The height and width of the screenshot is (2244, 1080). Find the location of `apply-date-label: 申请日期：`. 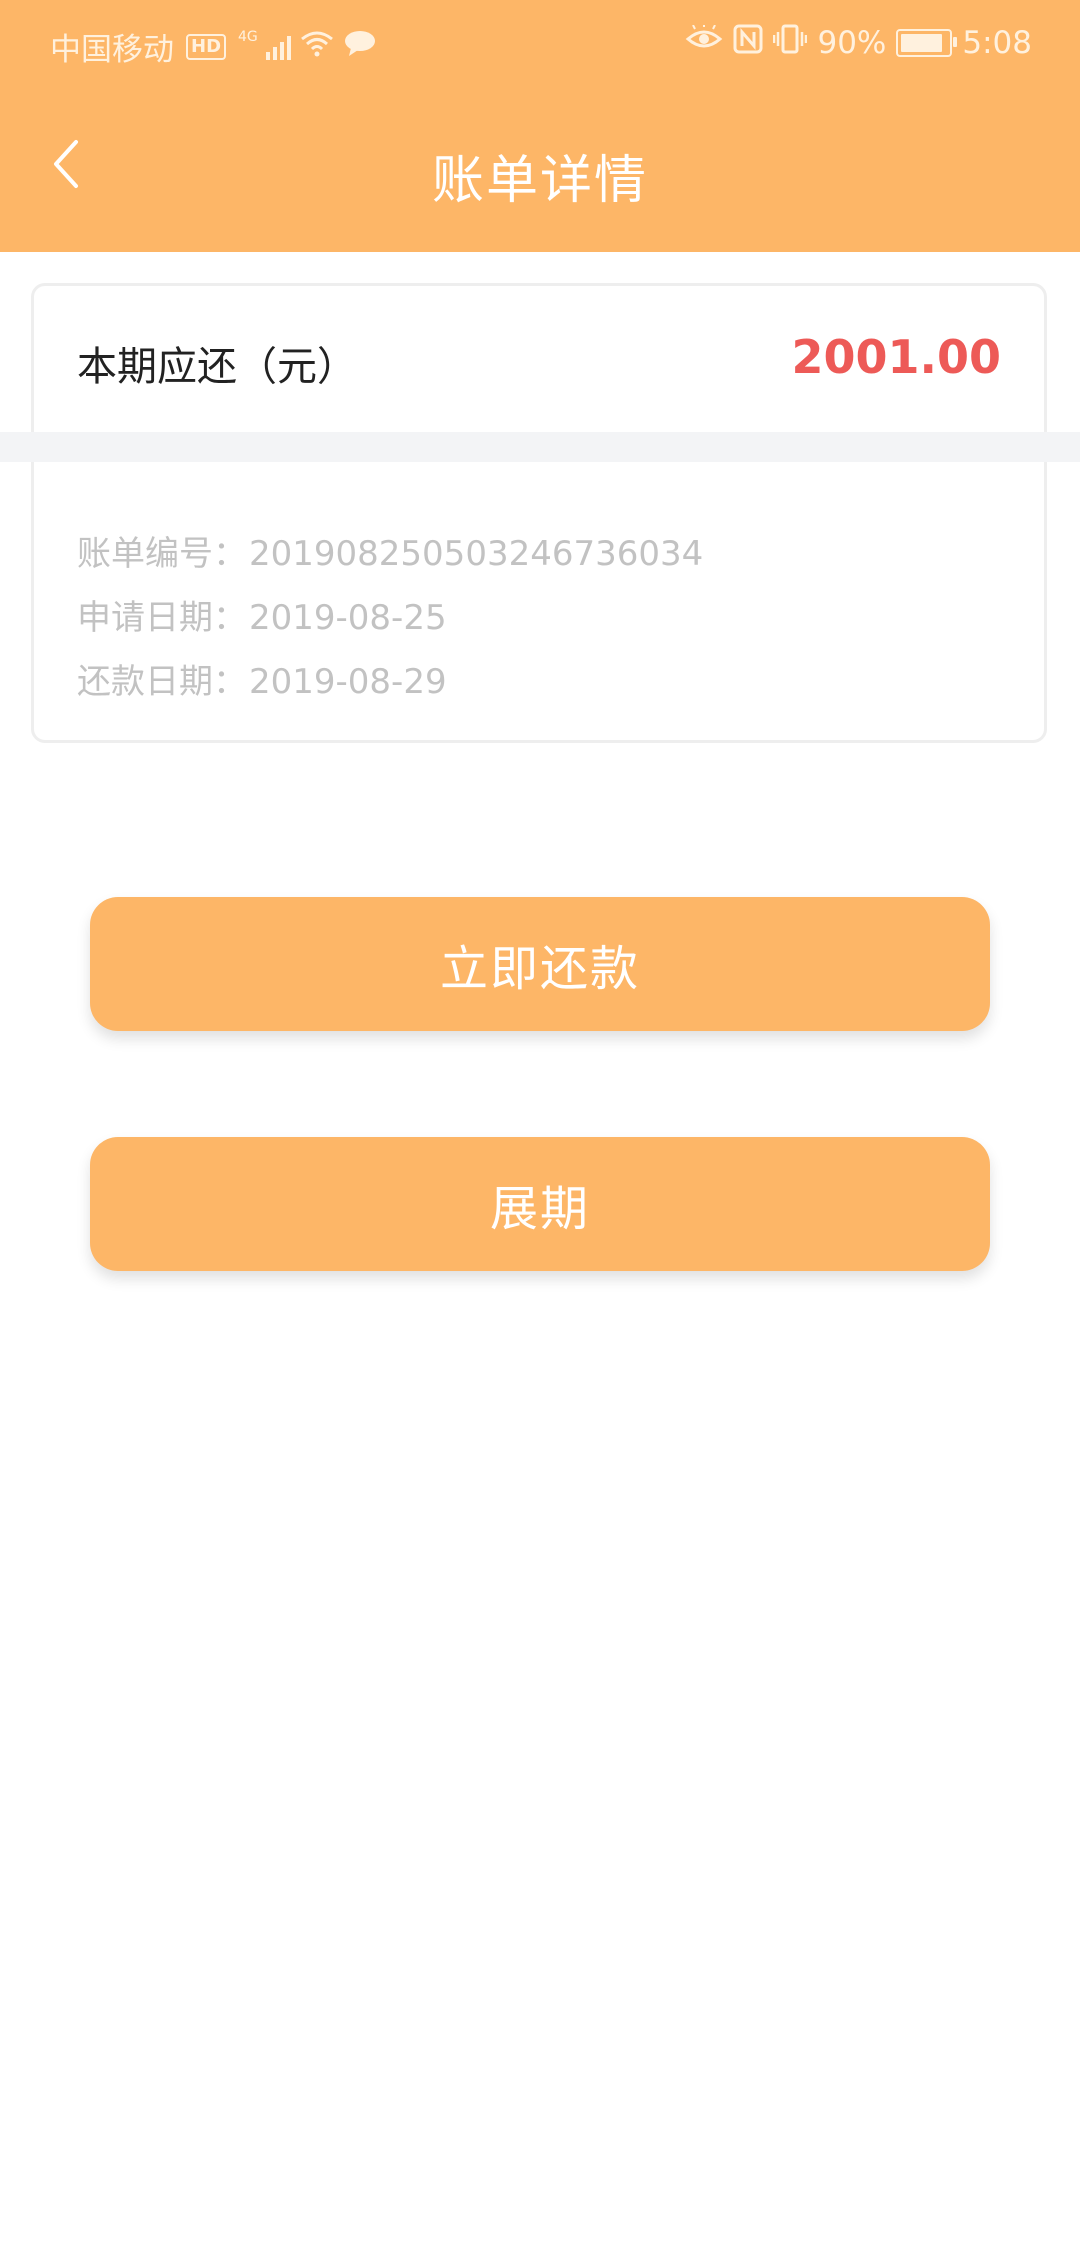

apply-date-label: 申请日期： is located at coordinates (162, 618).